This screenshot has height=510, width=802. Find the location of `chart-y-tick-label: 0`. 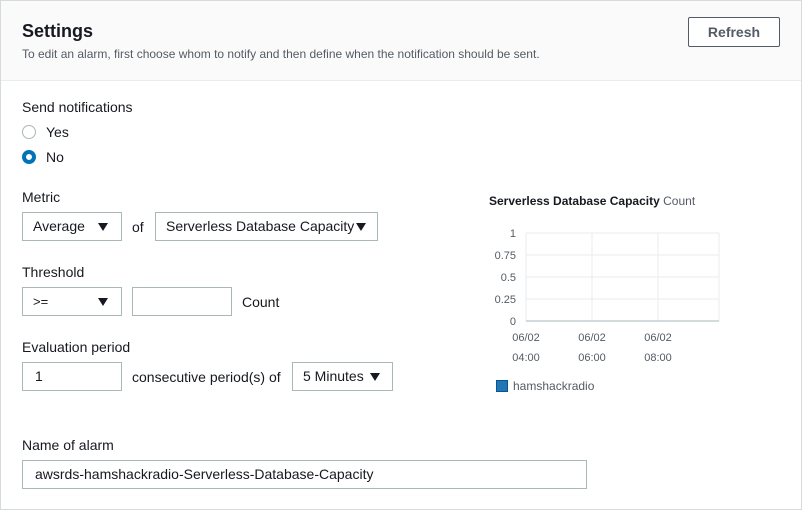

chart-y-tick-label: 0 is located at coordinates (513, 322).